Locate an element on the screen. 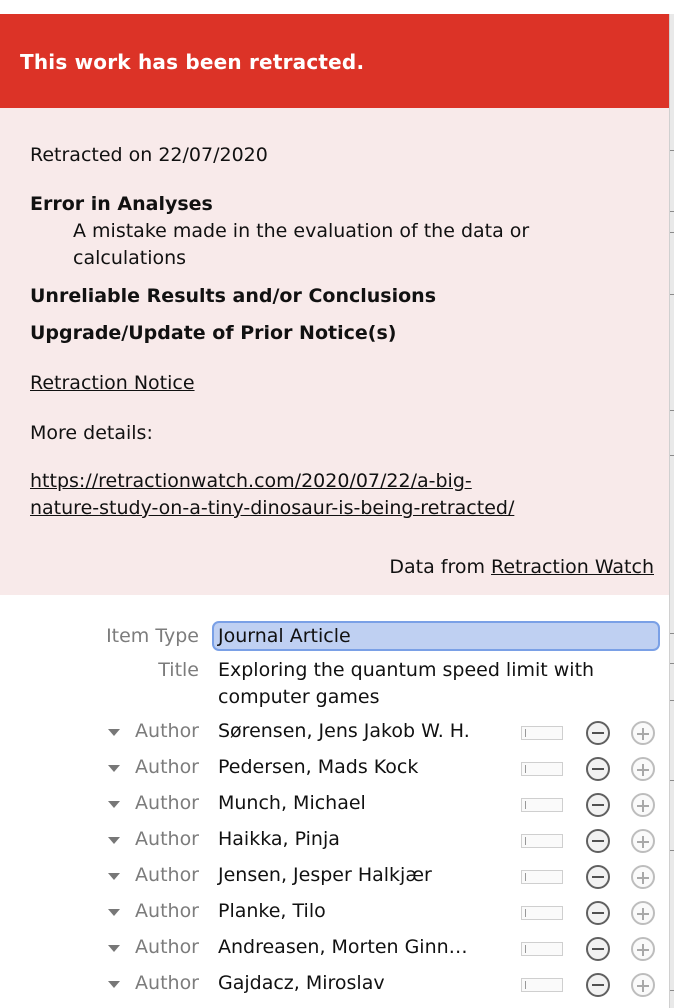 This screenshot has width=674, height=1008. author-row: Author Pedersen, Mads Kock is located at coordinates (335, 769).